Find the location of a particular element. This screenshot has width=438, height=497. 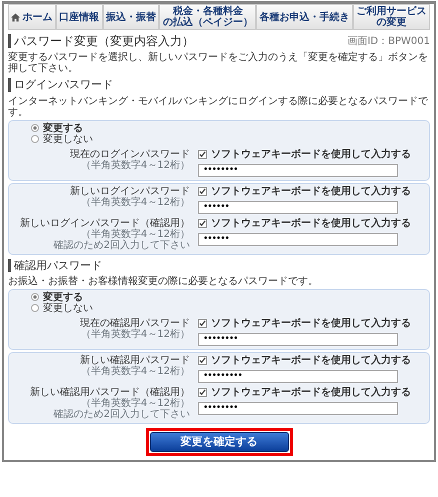

nav-tab: ホーム is located at coordinates (32, 16).